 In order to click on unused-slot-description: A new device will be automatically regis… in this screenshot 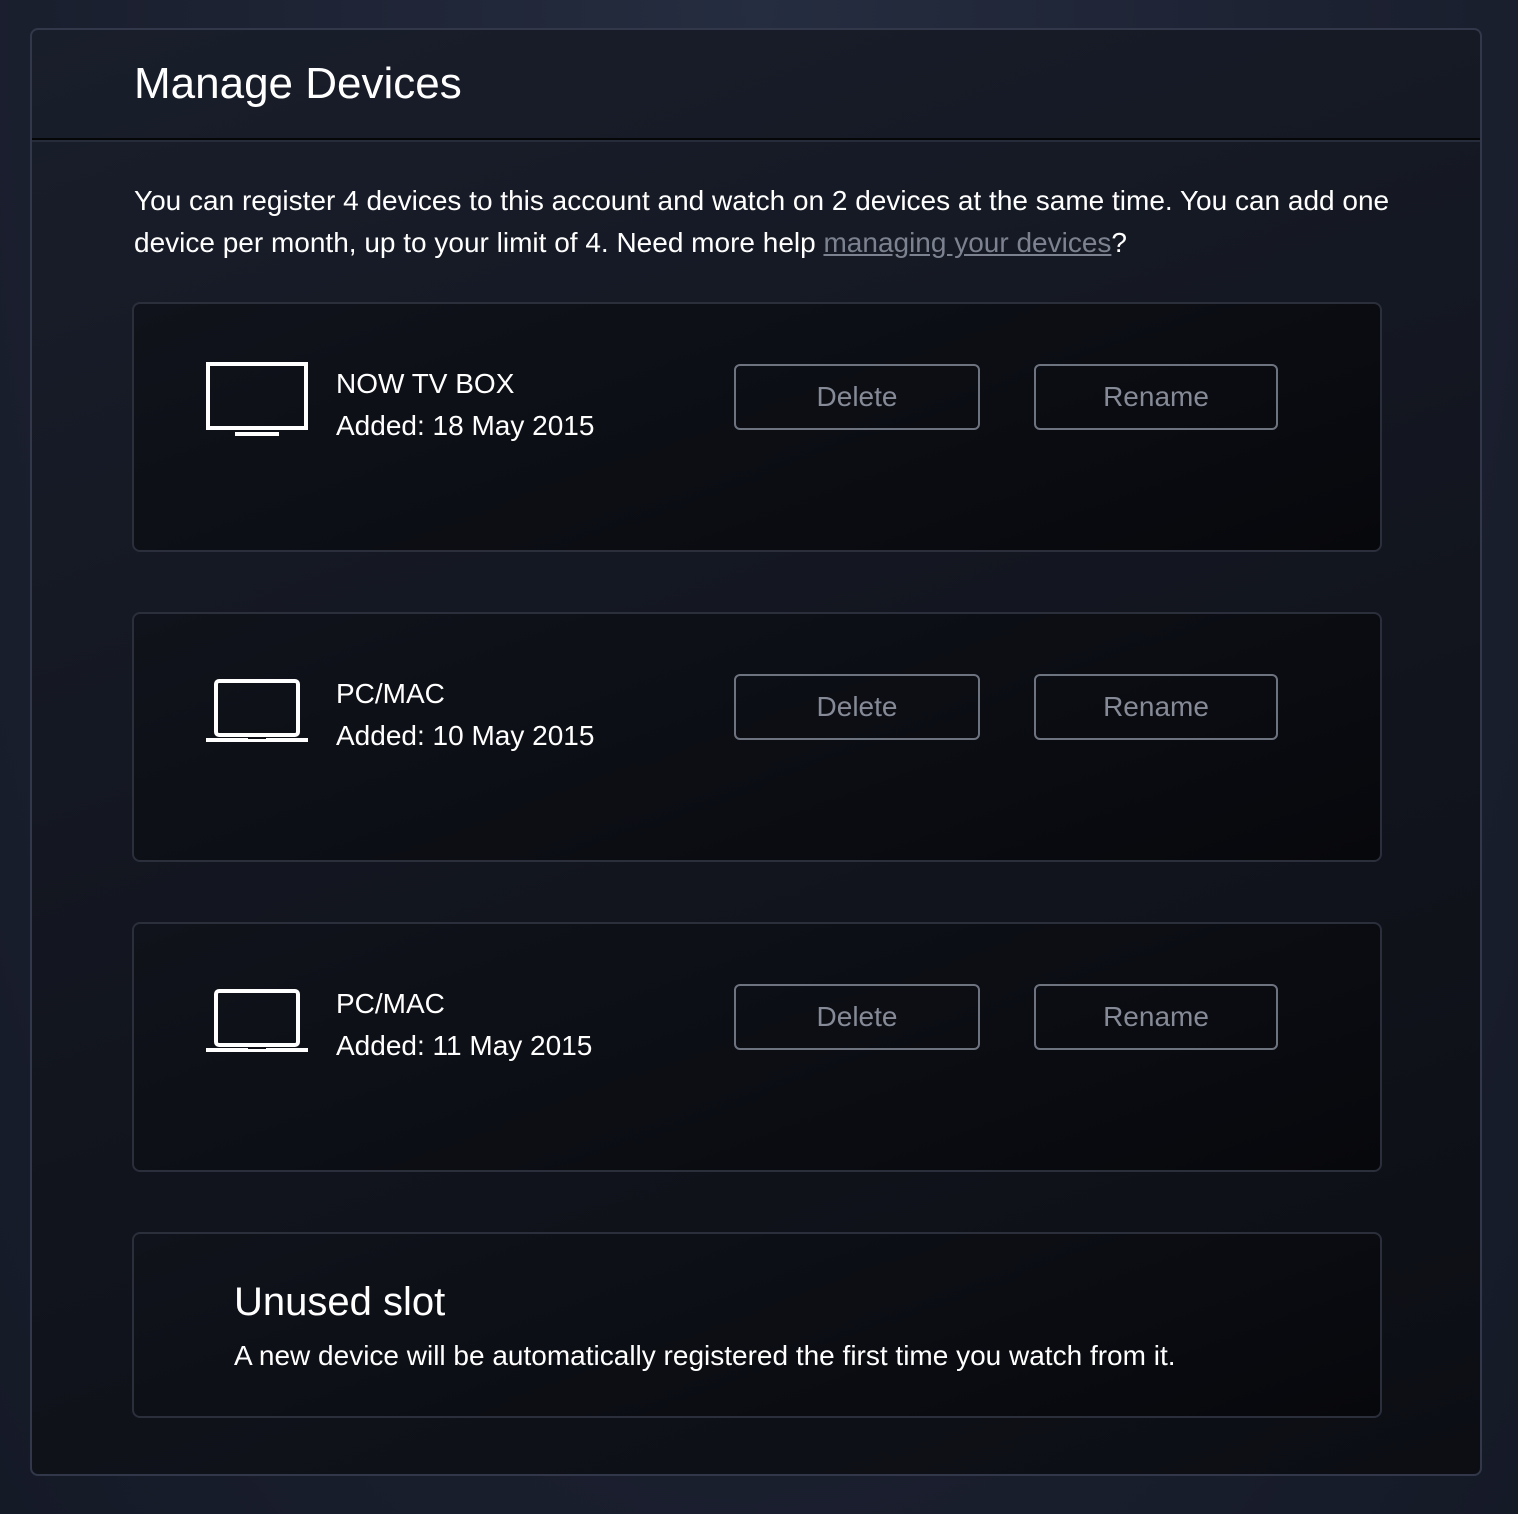, I will do `click(705, 1355)`.